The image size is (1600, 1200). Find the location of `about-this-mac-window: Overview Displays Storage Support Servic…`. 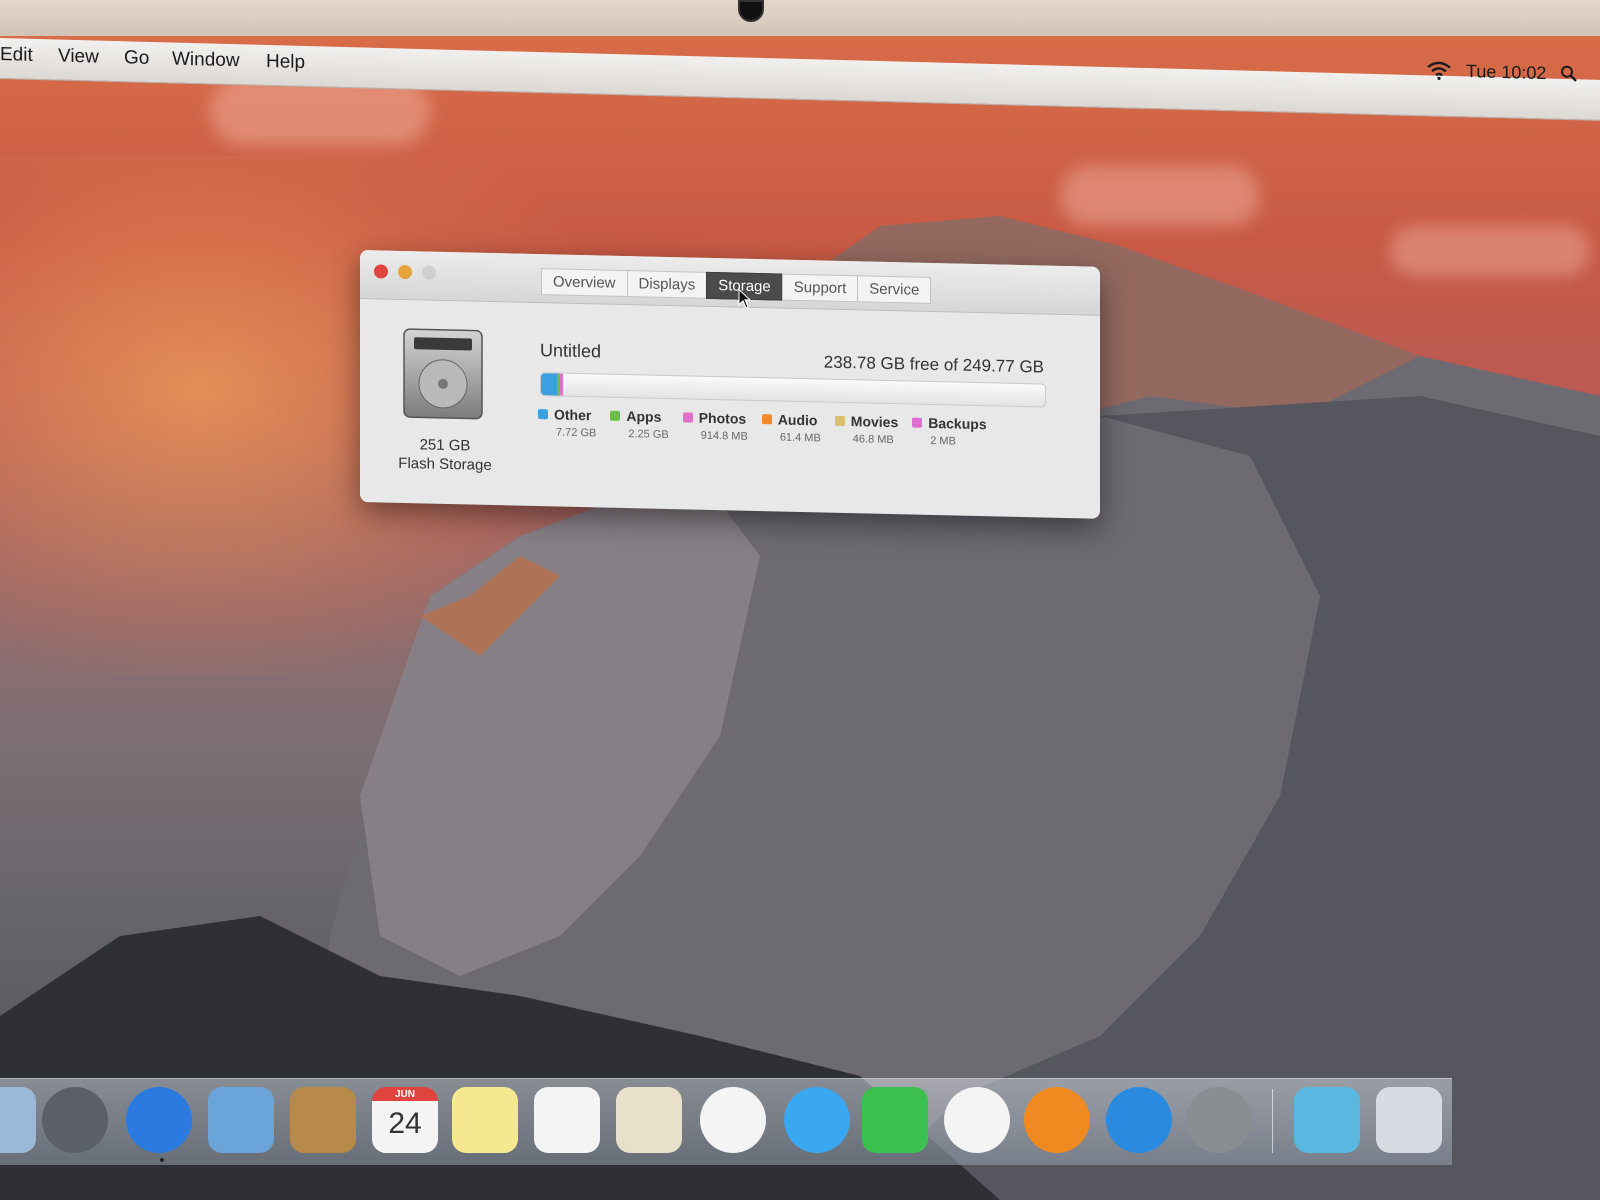

about-this-mac-window: Overview Displays Storage Support Servic… is located at coordinates (730, 384).